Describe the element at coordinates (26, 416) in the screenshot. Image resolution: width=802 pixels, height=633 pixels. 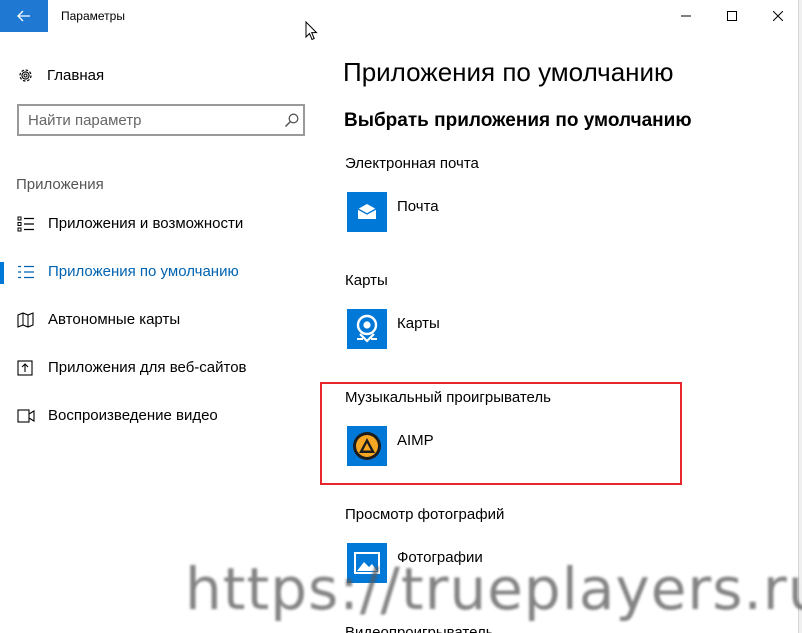
I see `video-playback-icon` at that location.